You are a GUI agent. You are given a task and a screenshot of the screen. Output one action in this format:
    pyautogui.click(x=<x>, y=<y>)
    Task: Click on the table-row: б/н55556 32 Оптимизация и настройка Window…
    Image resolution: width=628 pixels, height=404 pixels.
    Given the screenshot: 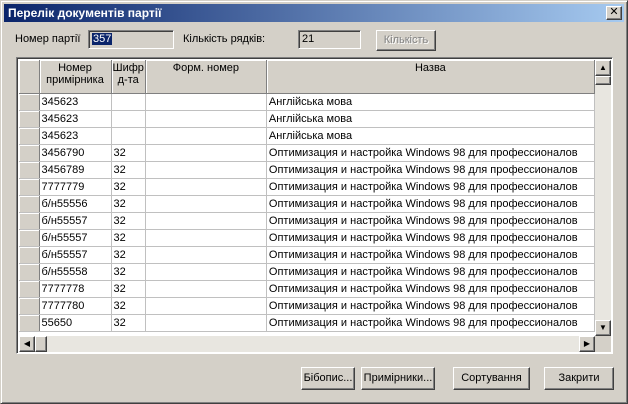 What is the action you would take?
    pyautogui.click(x=313, y=204)
    